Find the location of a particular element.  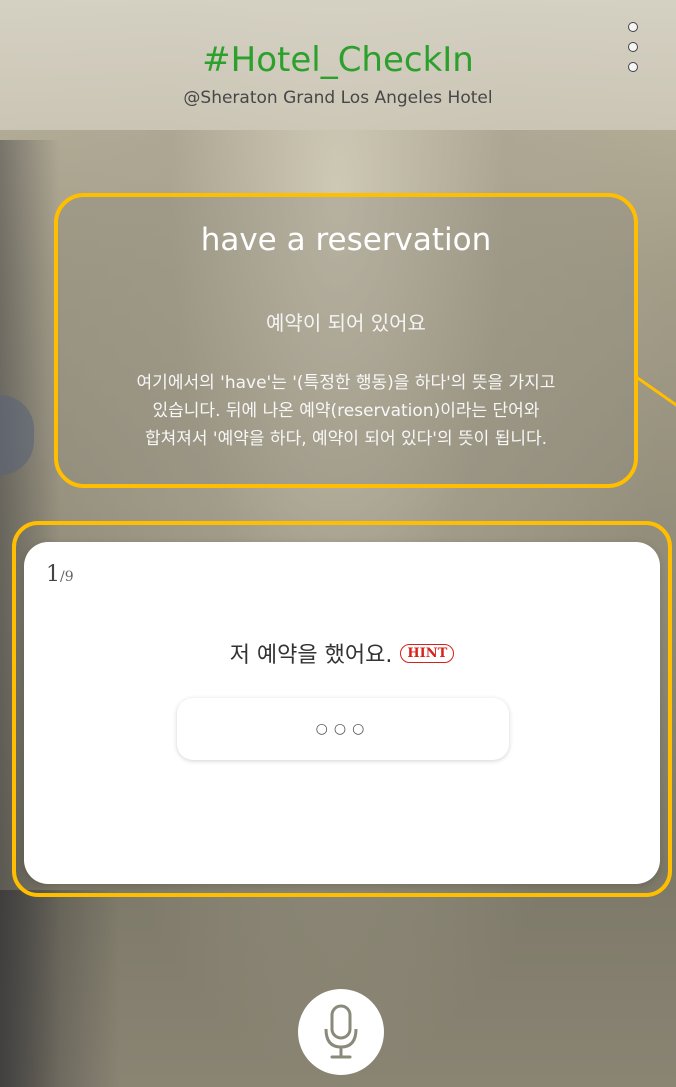

microphone-icon is located at coordinates (341, 1031).